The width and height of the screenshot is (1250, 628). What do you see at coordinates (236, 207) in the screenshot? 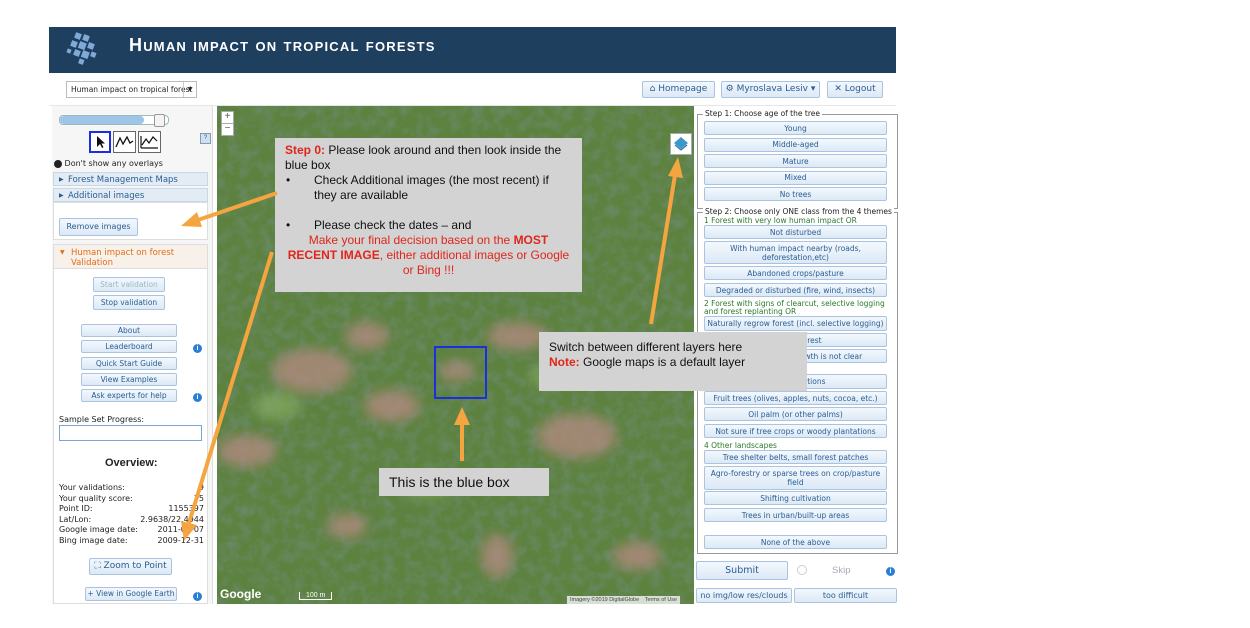
I see `arrow-to-remove-images` at bounding box center [236, 207].